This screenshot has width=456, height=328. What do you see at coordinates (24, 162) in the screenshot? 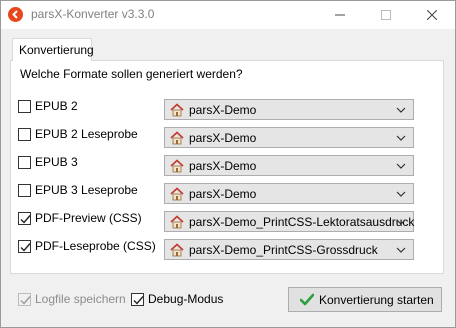
I see `checkbox-epub3` at bounding box center [24, 162].